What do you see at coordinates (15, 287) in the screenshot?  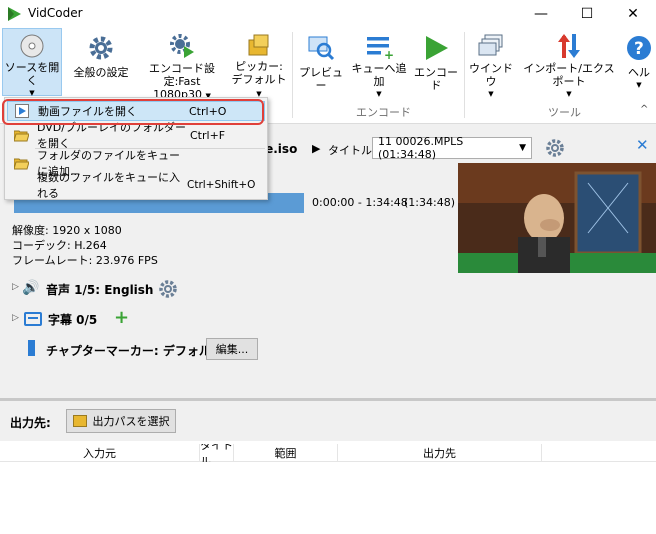 I see `expand-audio-icon: ▷` at bounding box center [15, 287].